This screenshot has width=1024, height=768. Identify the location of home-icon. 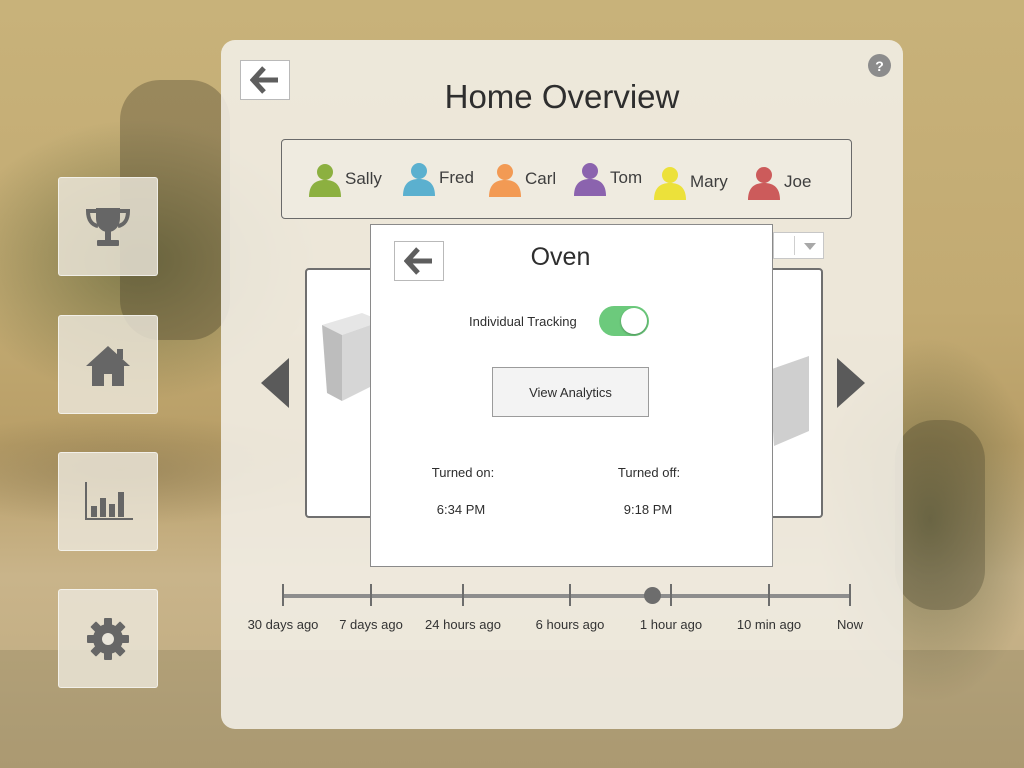
(108, 365).